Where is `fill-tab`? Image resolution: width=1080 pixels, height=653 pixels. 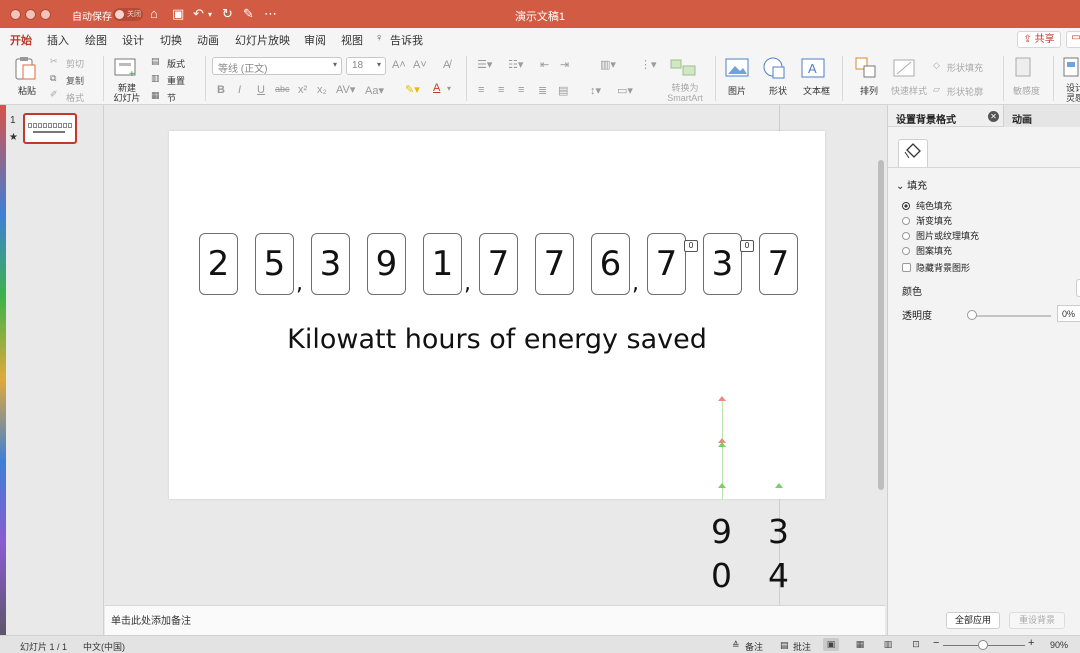
fill-tab is located at coordinates (913, 153).